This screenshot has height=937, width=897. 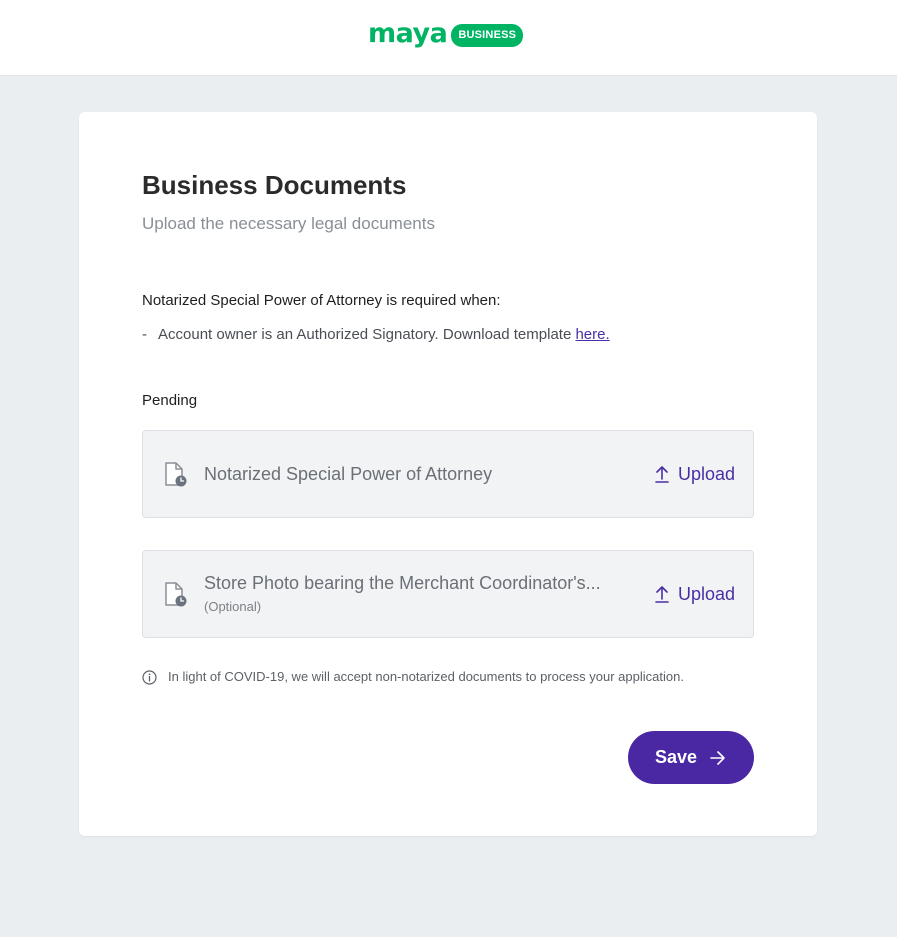 I want to click on document-name: Notarized Special Power of Attorney, so click(x=348, y=474).